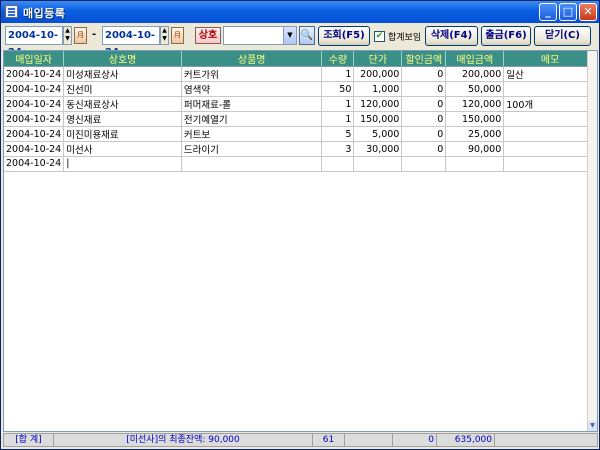 The width and height of the screenshot is (600, 450). What do you see at coordinates (475, 149) in the screenshot?
I see `cell-amount: 90,000` at bounding box center [475, 149].